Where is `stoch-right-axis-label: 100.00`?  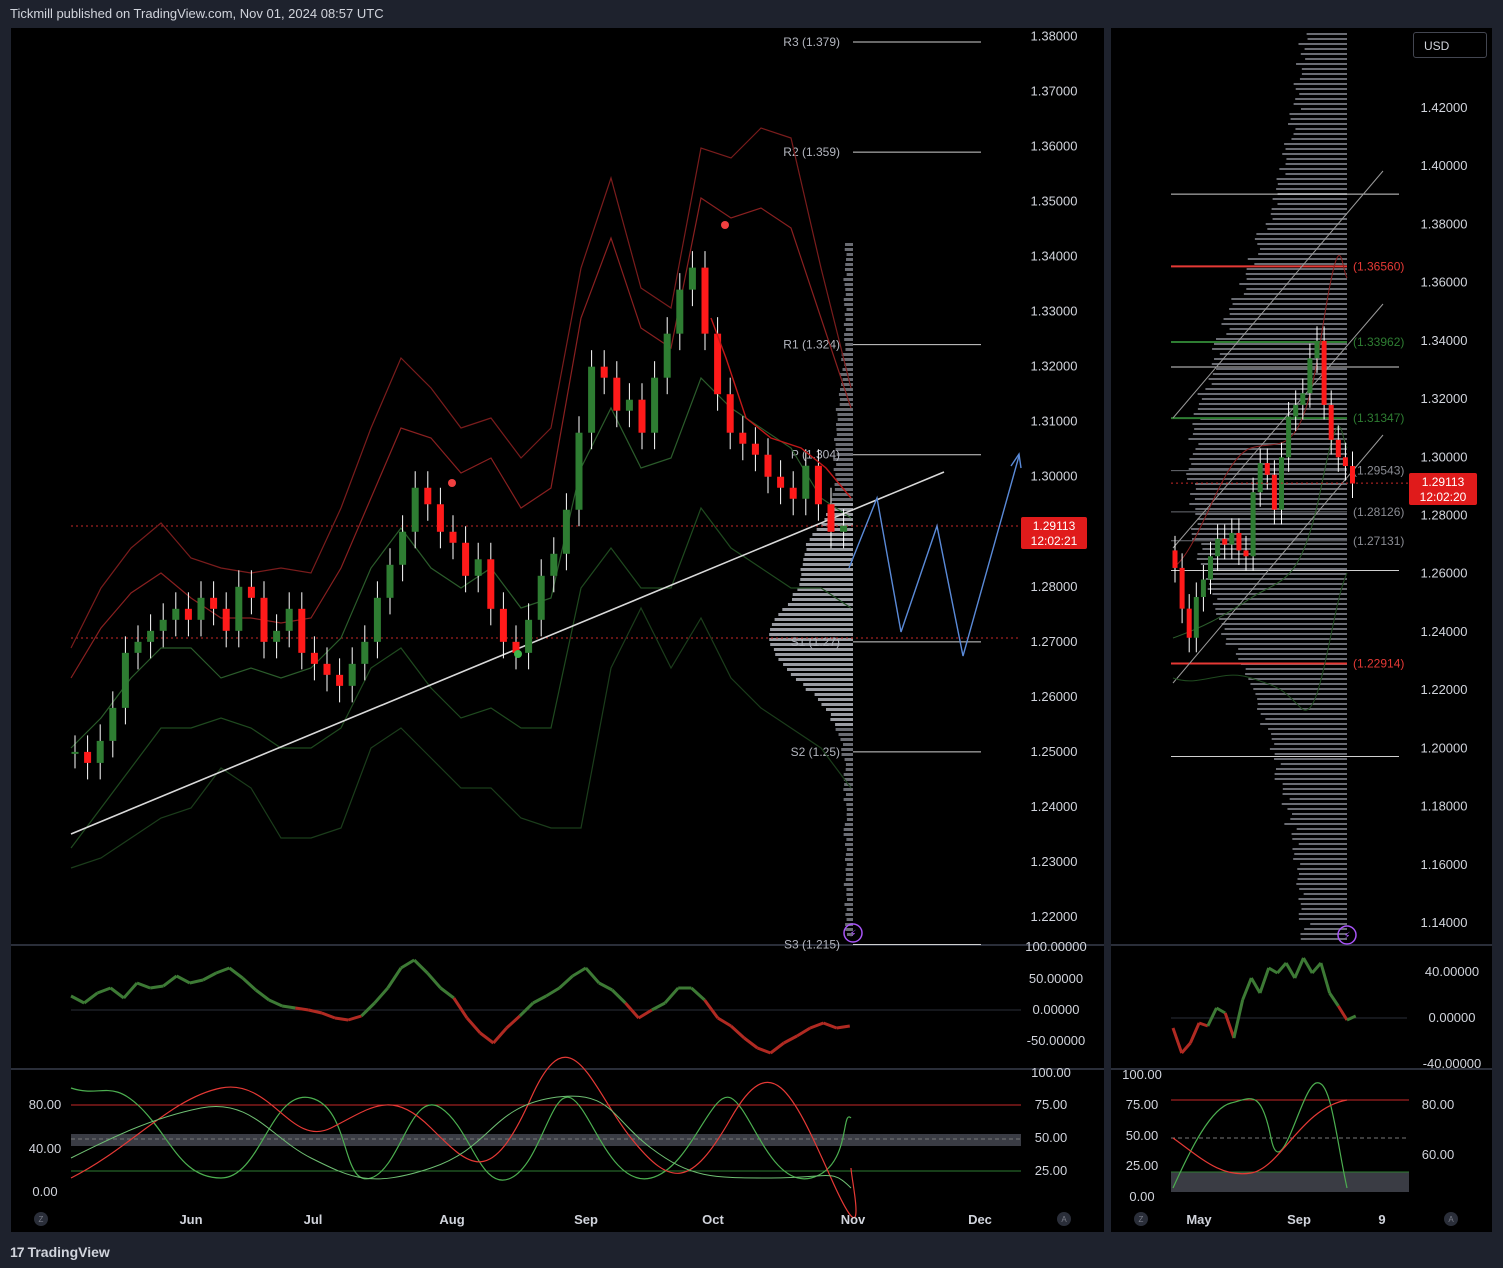
stoch-right-axis-label: 100.00 is located at coordinates (1051, 1072).